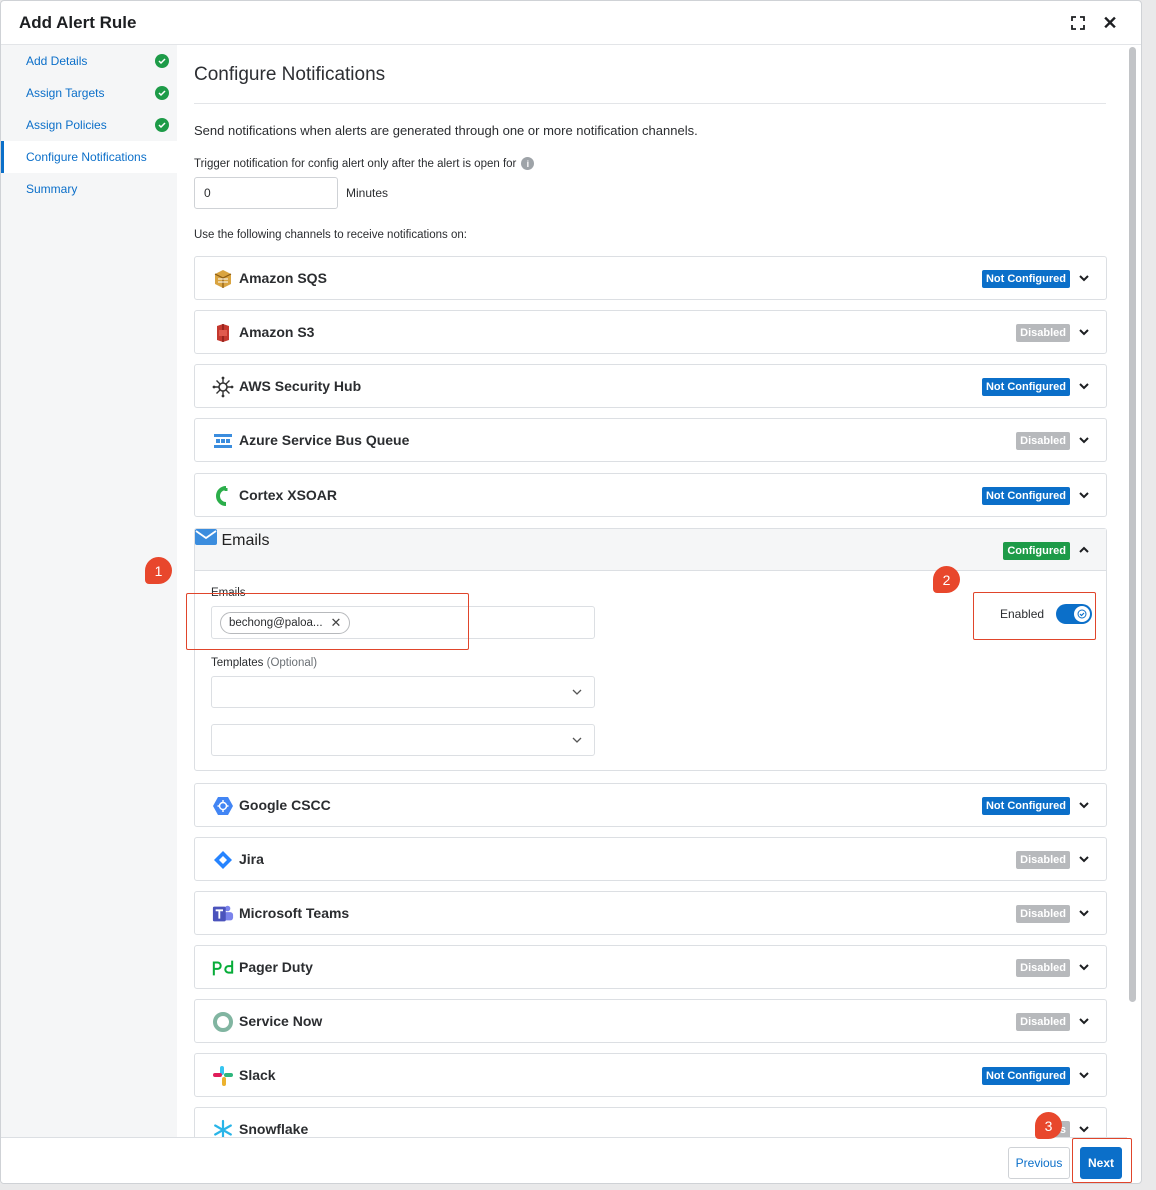  I want to click on jira-icon, so click(223, 860).